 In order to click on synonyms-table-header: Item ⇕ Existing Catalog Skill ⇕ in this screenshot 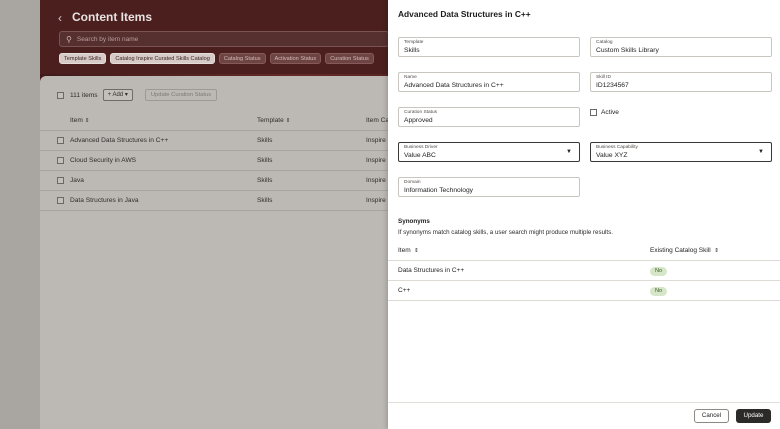, I will do `click(584, 251)`.